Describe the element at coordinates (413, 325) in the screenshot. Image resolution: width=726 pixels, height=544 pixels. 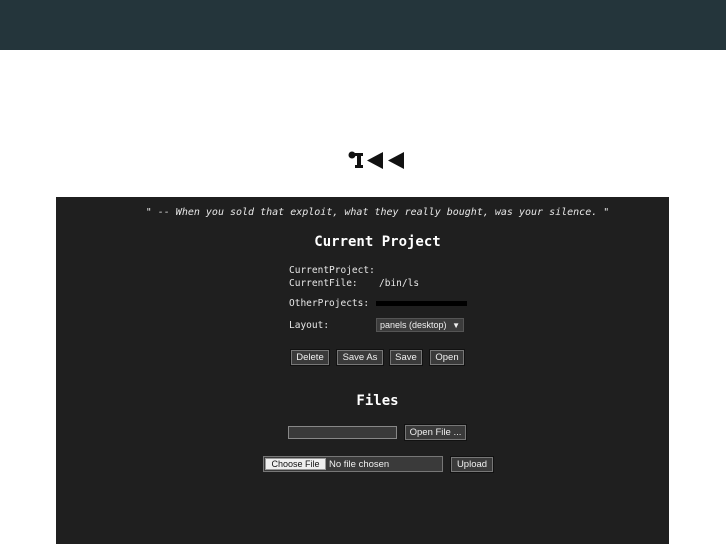
I see `layout-select-value: panels (desktop)` at that location.